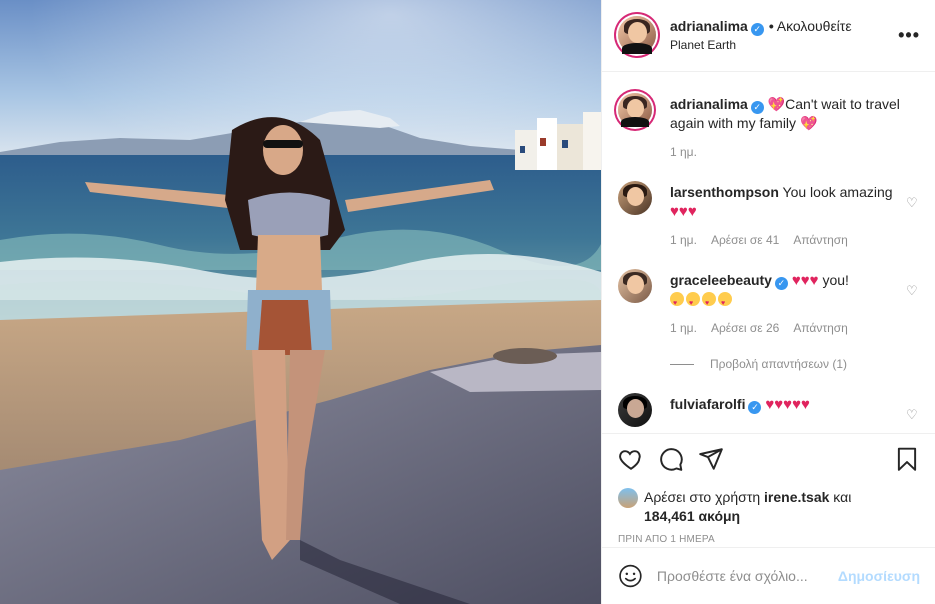 The height and width of the screenshot is (604, 935). Describe the element at coordinates (814, 26) in the screenshot. I see `follow-status: Ακολουθείτε` at that location.